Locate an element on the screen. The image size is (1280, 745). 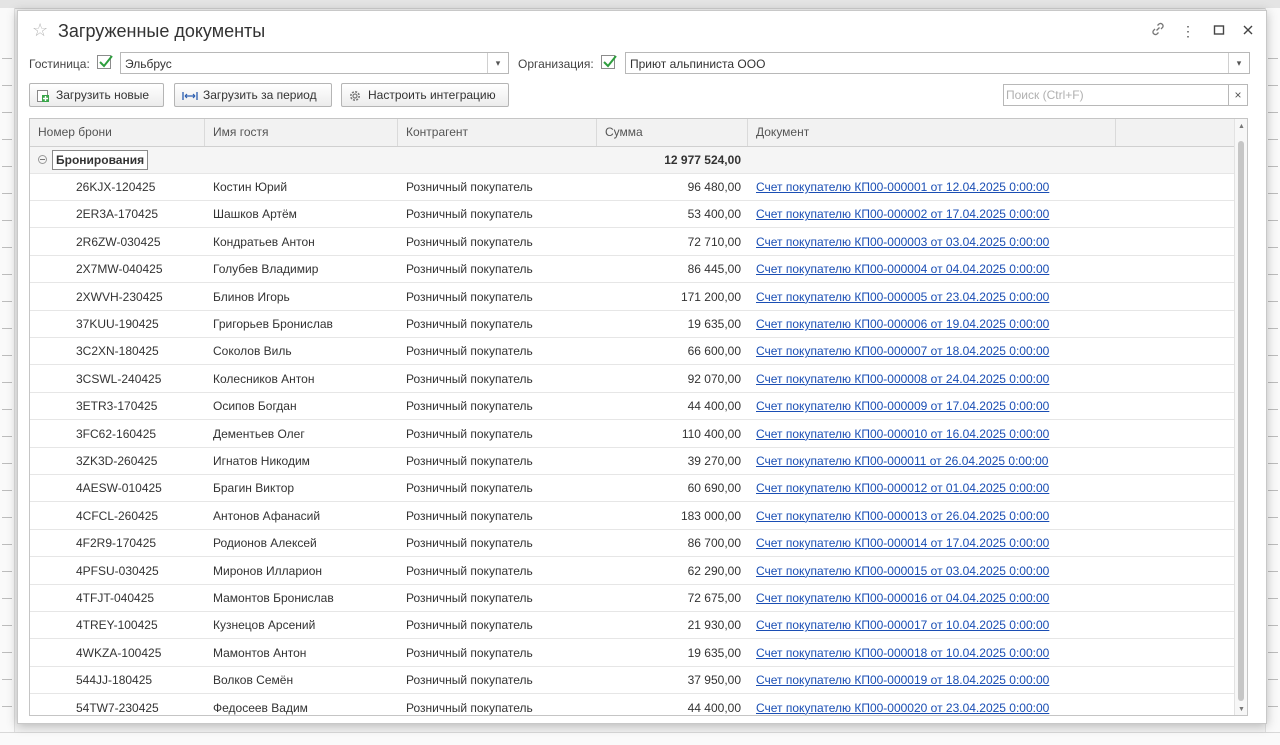
clear-search-button: × is located at coordinates (1238, 95).